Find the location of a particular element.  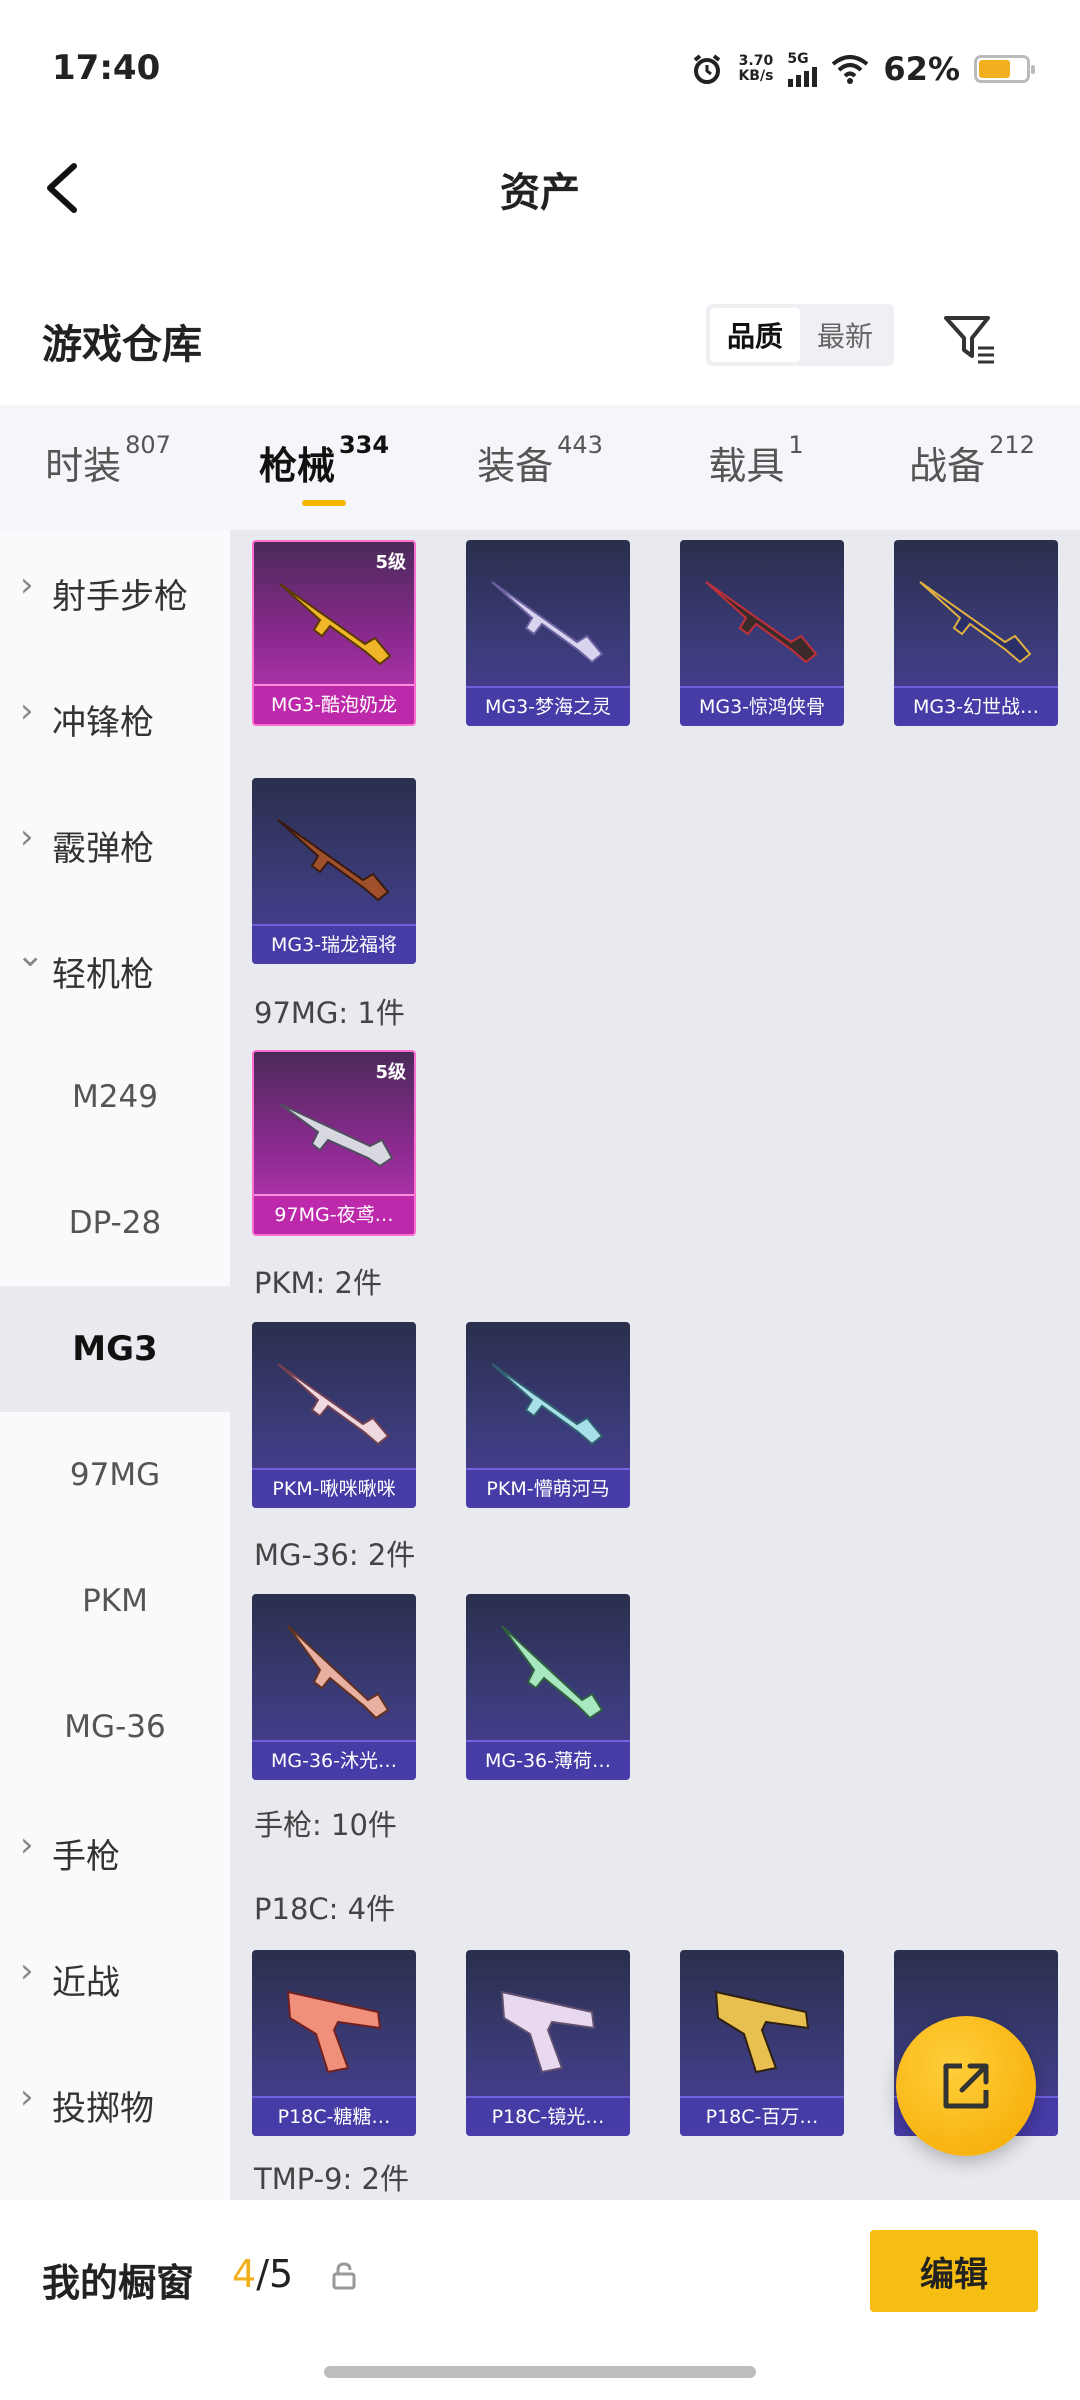

category-tabs: 时装 807 枪械 334 装备 443 载具 1 战备 212 is located at coordinates (540, 467).